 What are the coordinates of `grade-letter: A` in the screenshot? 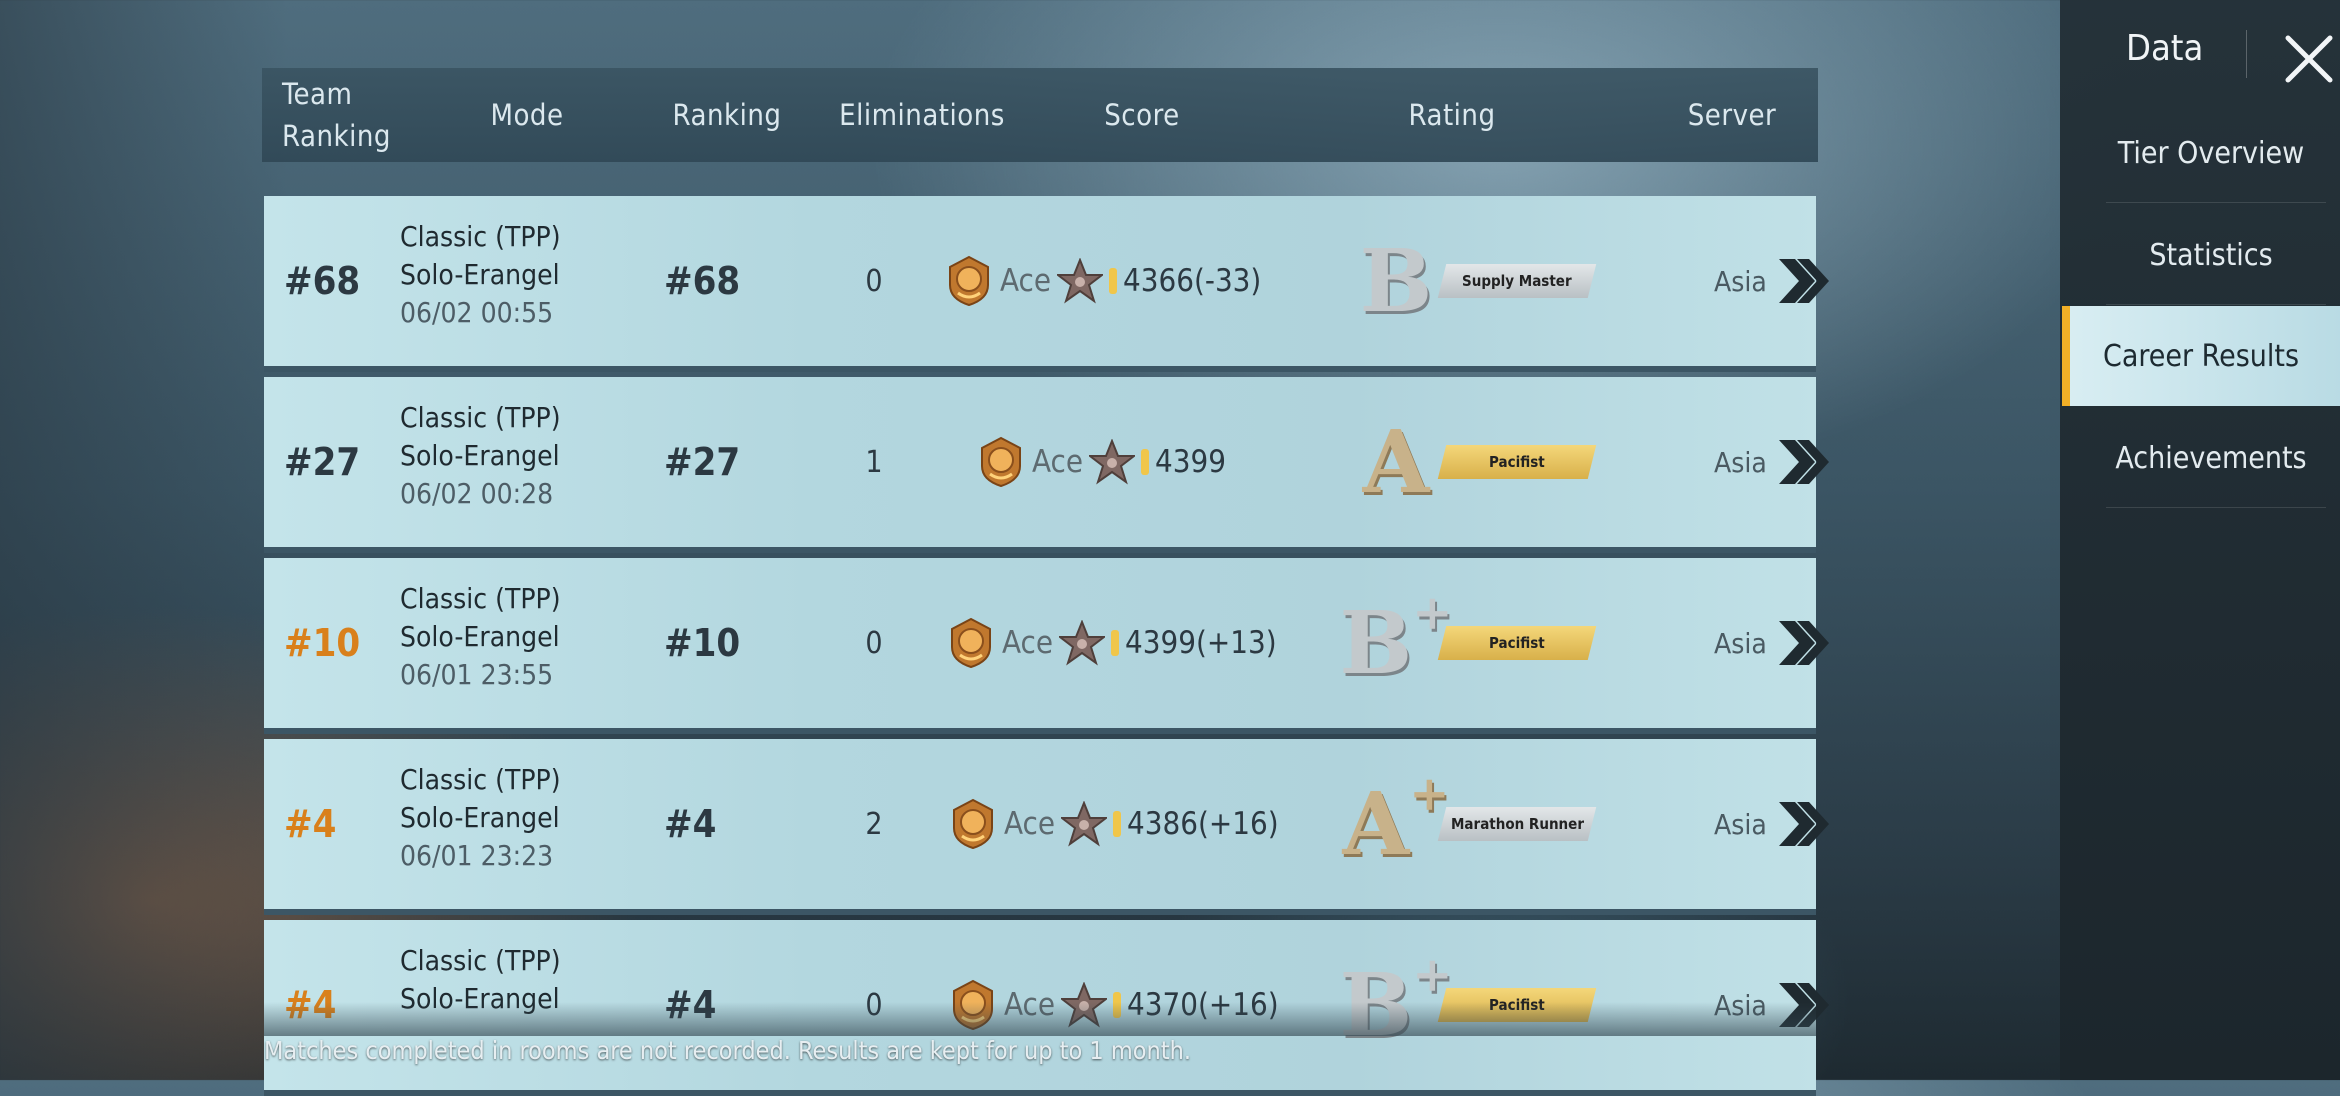 It's located at (1396, 462).